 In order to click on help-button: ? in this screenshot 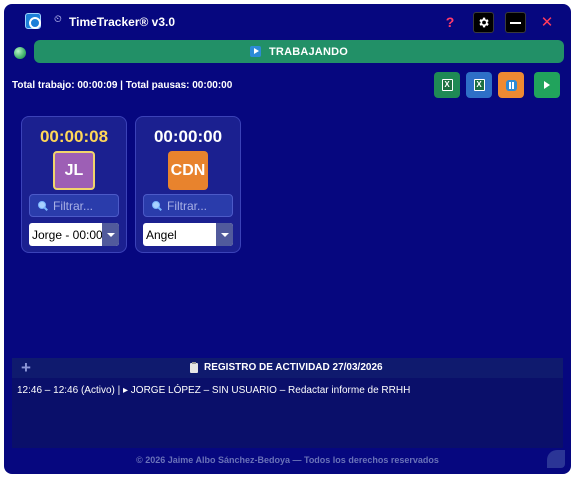, I will do `click(450, 22)`.